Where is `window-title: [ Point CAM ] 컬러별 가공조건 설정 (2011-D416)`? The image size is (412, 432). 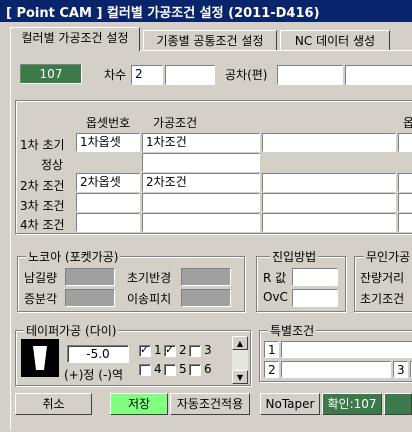
window-title: [ Point CAM ] 컬러별 가공조건 설정 (2011-D416) is located at coordinates (163, 13).